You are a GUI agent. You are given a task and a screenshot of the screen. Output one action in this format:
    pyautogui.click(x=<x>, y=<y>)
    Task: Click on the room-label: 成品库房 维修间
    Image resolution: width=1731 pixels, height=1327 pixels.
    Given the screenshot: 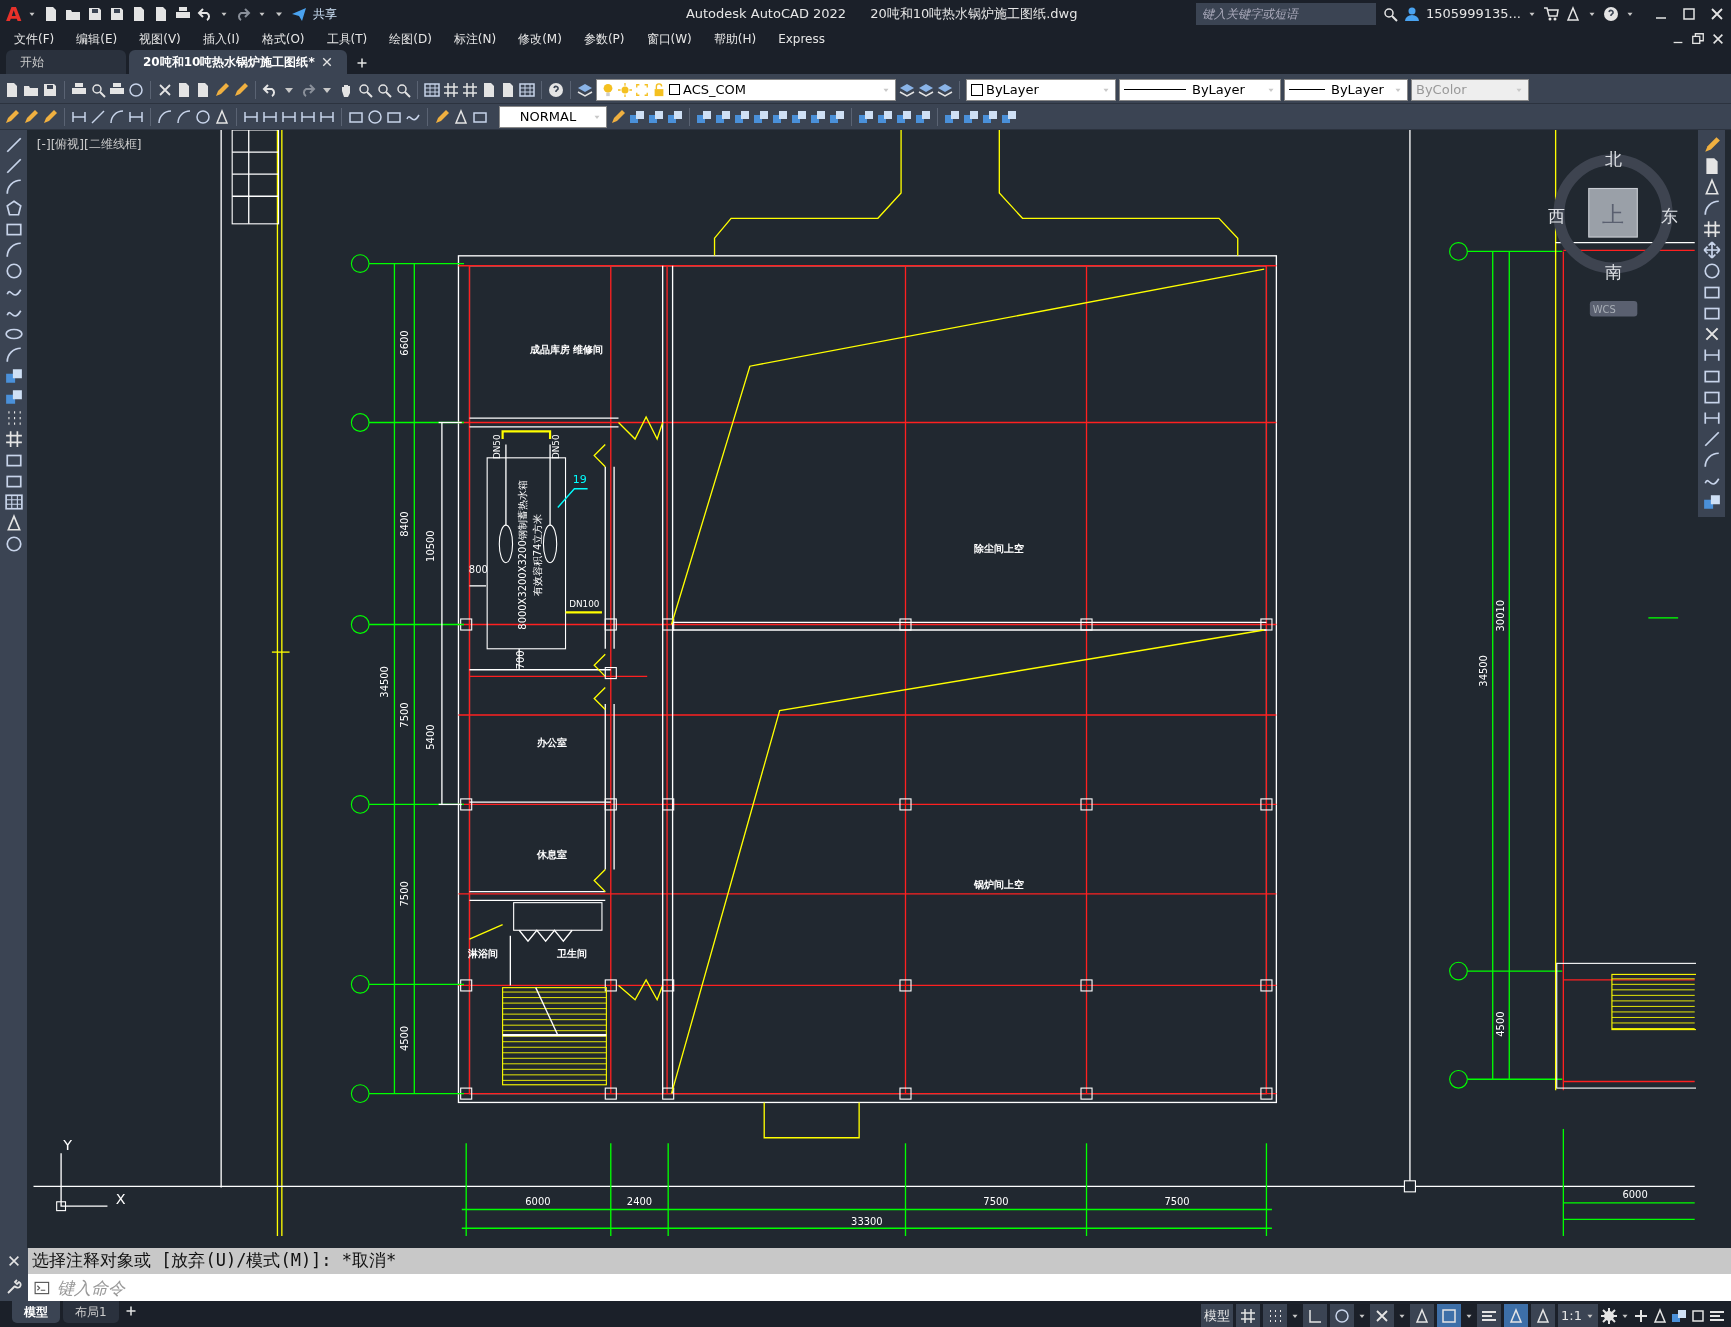 What is the action you would take?
    pyautogui.click(x=566, y=348)
    